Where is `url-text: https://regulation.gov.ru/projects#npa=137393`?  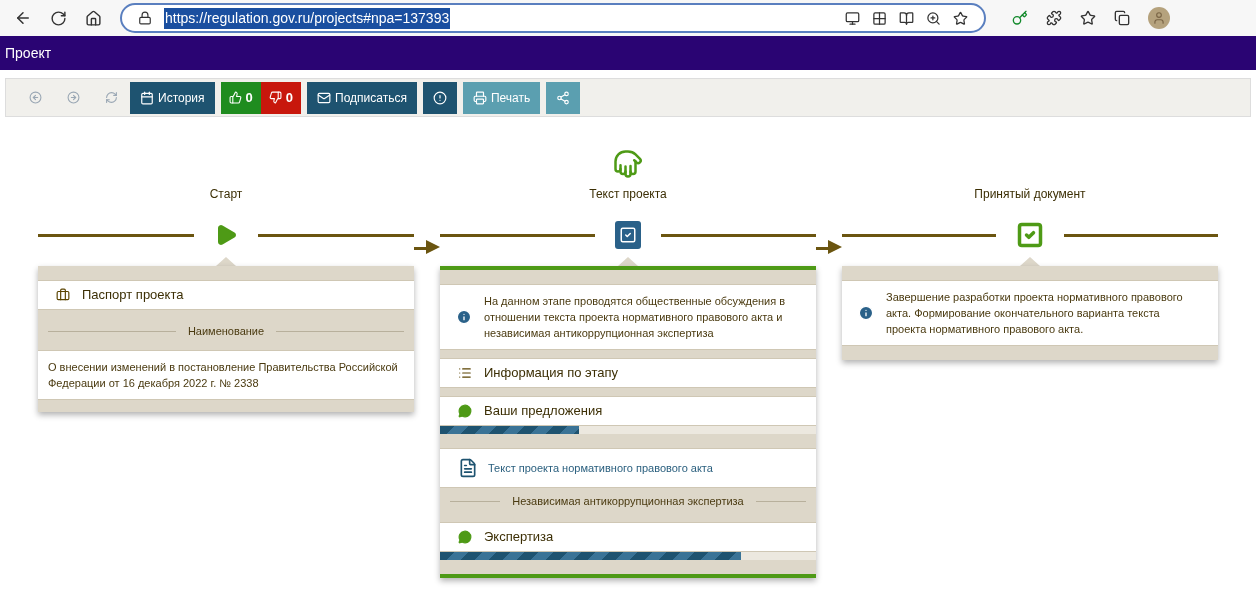
url-text: https://regulation.gov.ru/projects#npa=137393 is located at coordinates (307, 18).